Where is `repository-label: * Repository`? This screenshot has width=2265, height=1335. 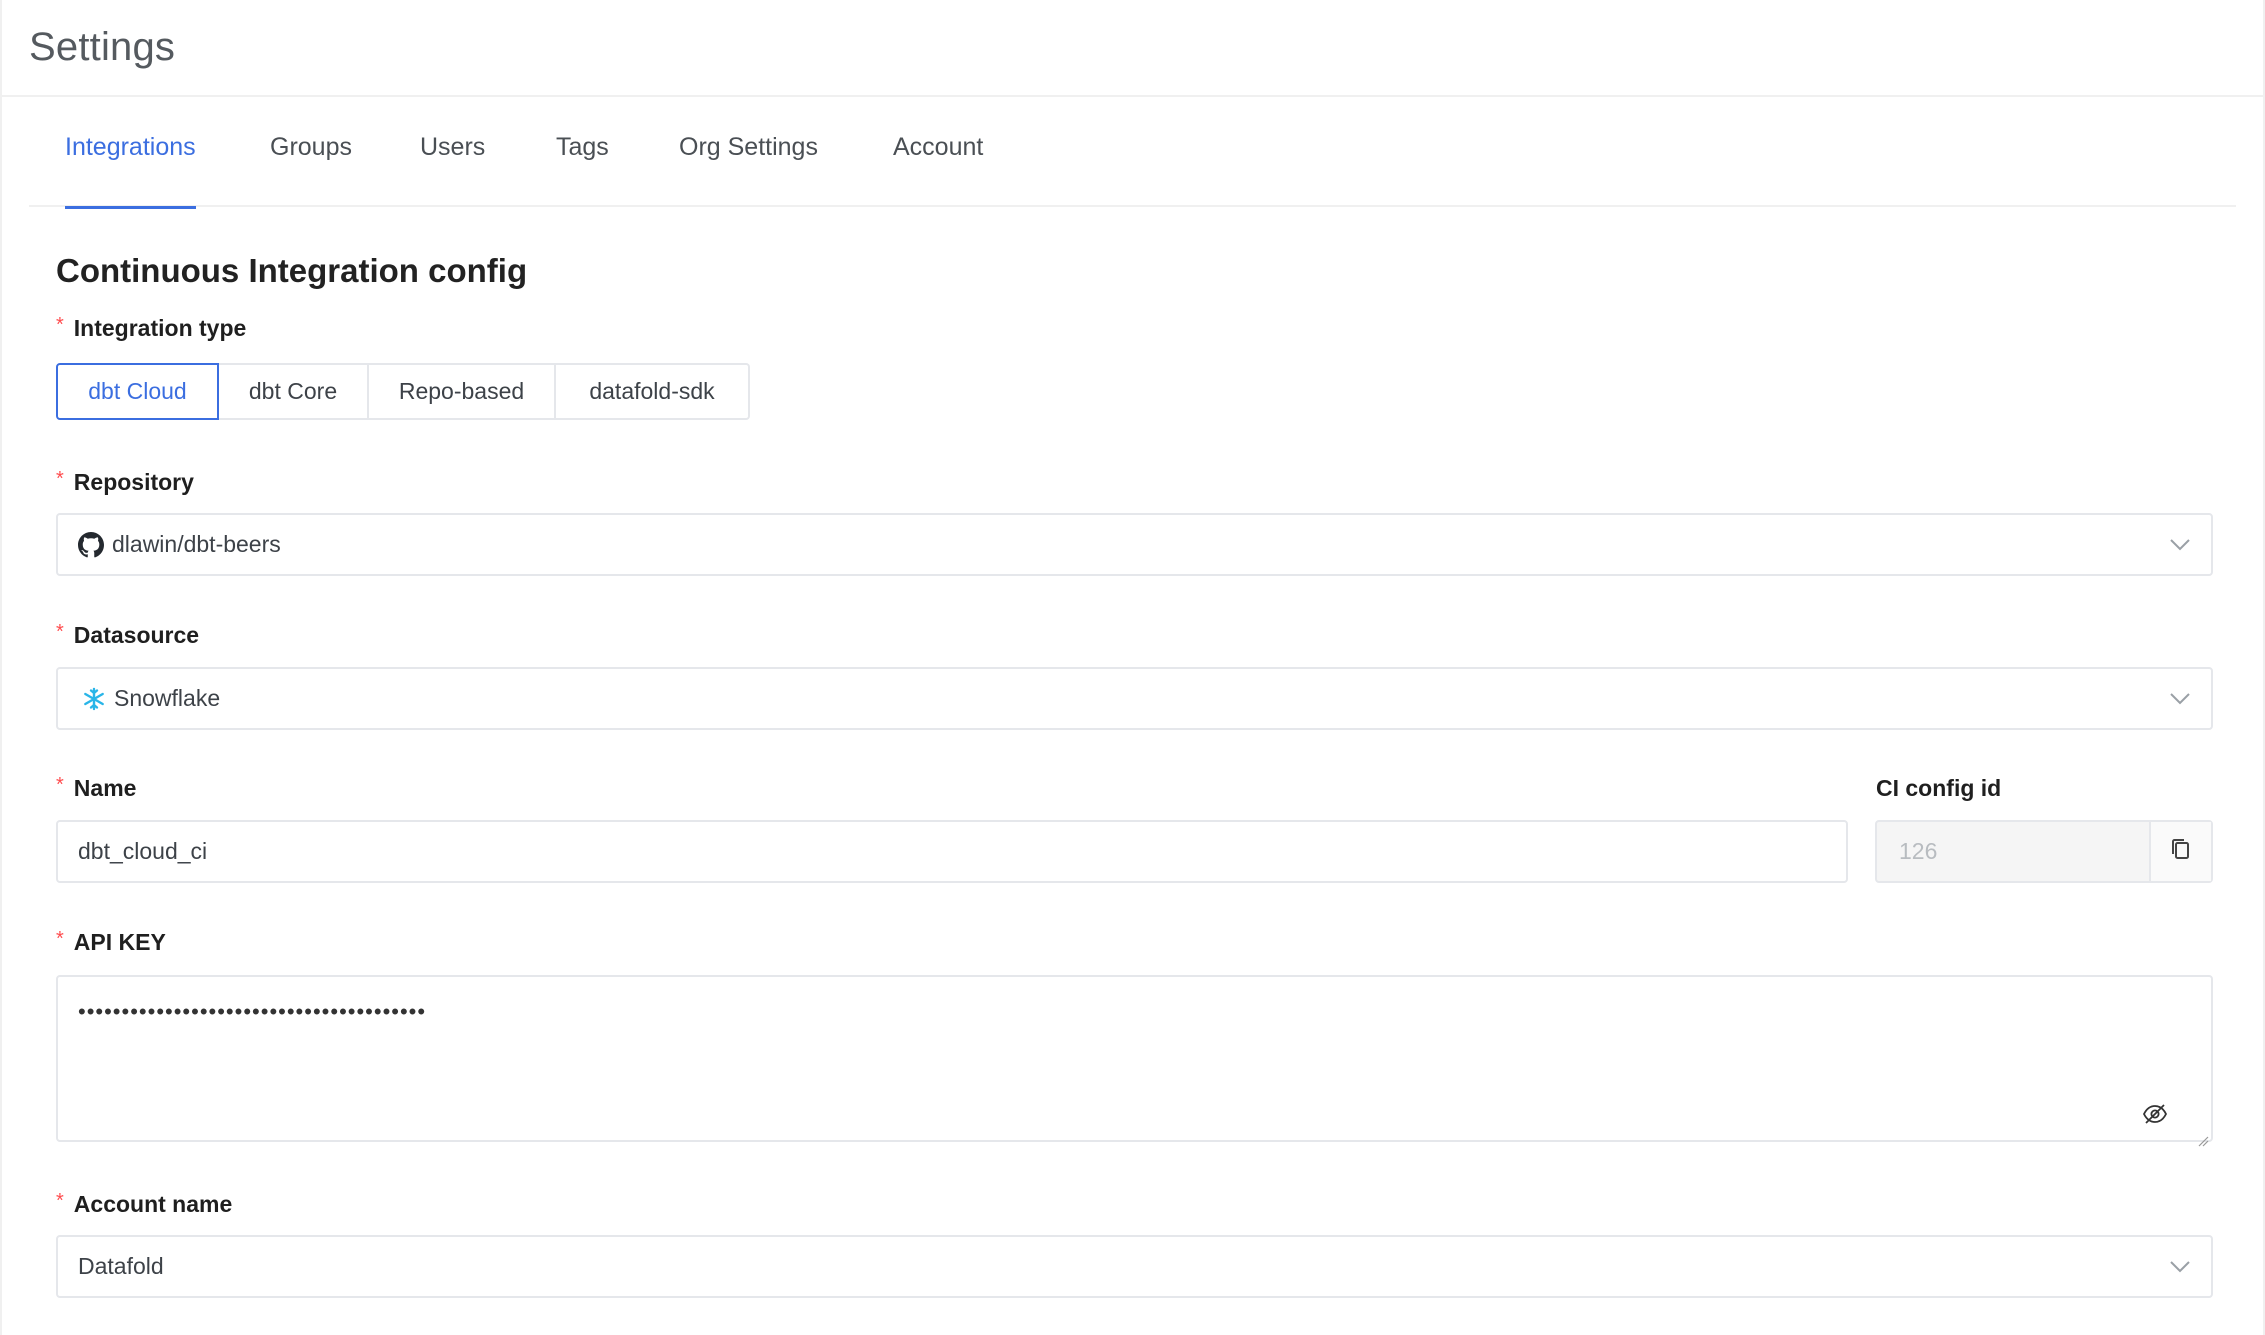 repository-label: * Repository is located at coordinates (125, 482).